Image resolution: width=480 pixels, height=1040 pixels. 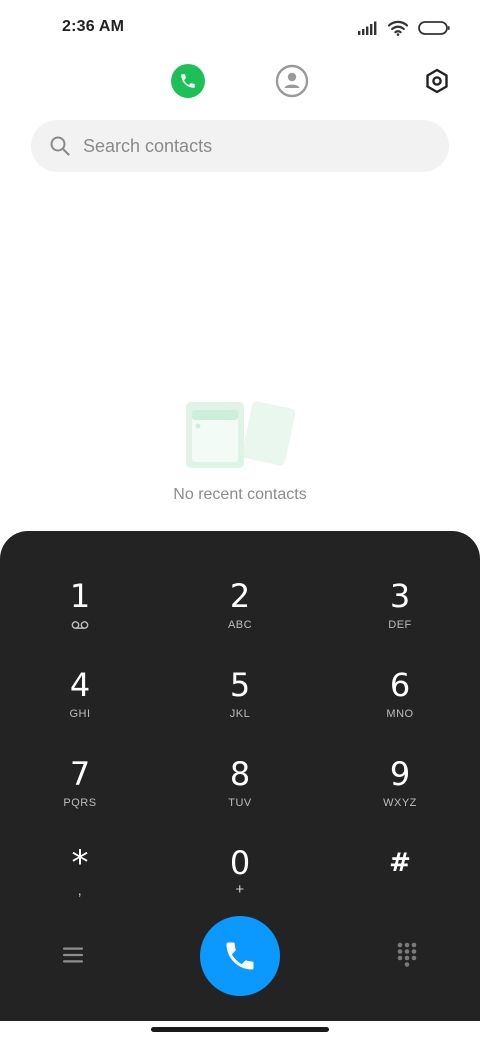 I want to click on home-indicator, so click(x=240, y=1029).